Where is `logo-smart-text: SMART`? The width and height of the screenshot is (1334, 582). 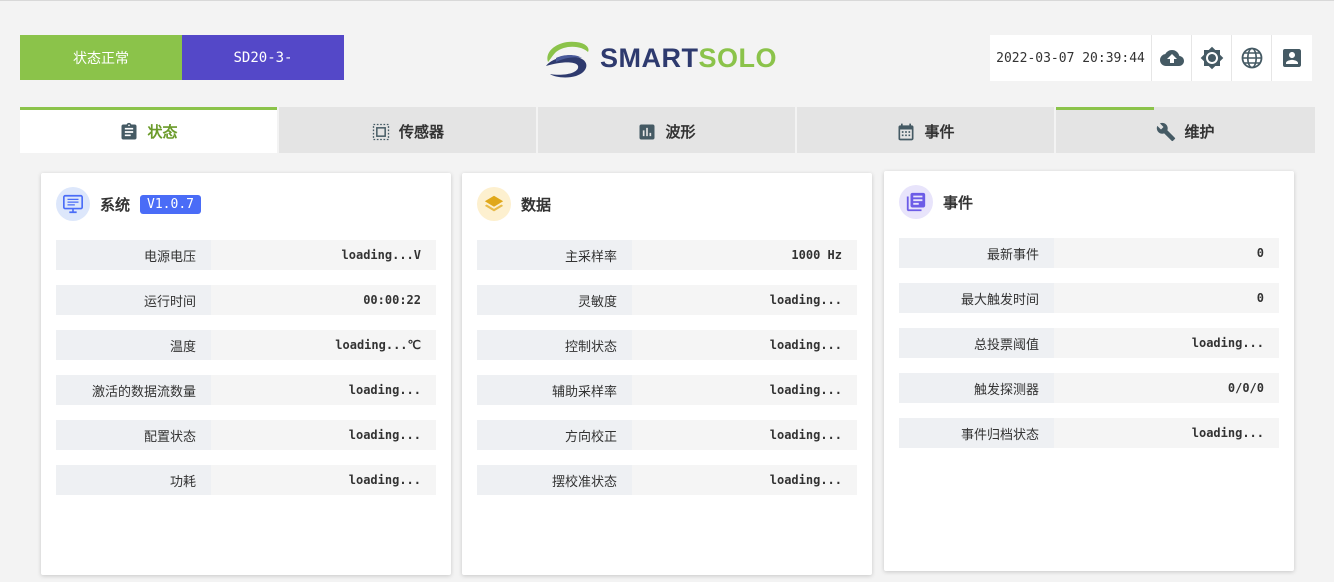 logo-smart-text: SMART is located at coordinates (649, 57).